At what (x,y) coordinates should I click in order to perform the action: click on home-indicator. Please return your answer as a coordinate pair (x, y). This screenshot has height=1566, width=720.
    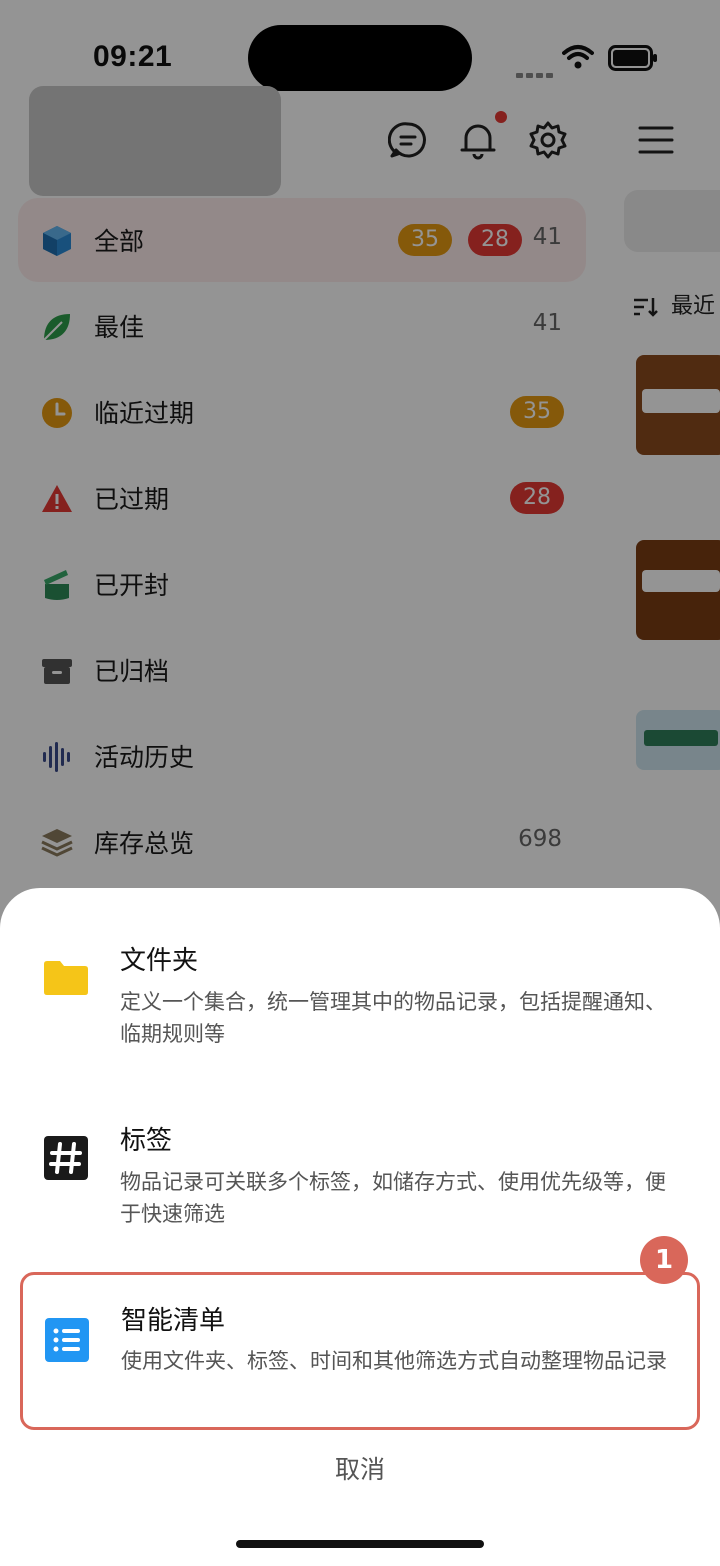
    Looking at the image, I should click on (360, 1544).